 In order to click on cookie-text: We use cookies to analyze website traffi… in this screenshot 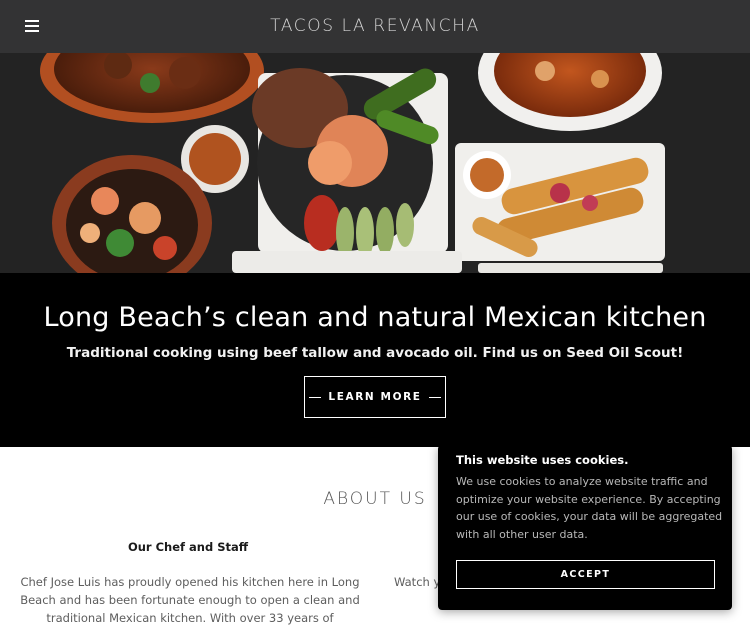, I will do `click(589, 508)`.